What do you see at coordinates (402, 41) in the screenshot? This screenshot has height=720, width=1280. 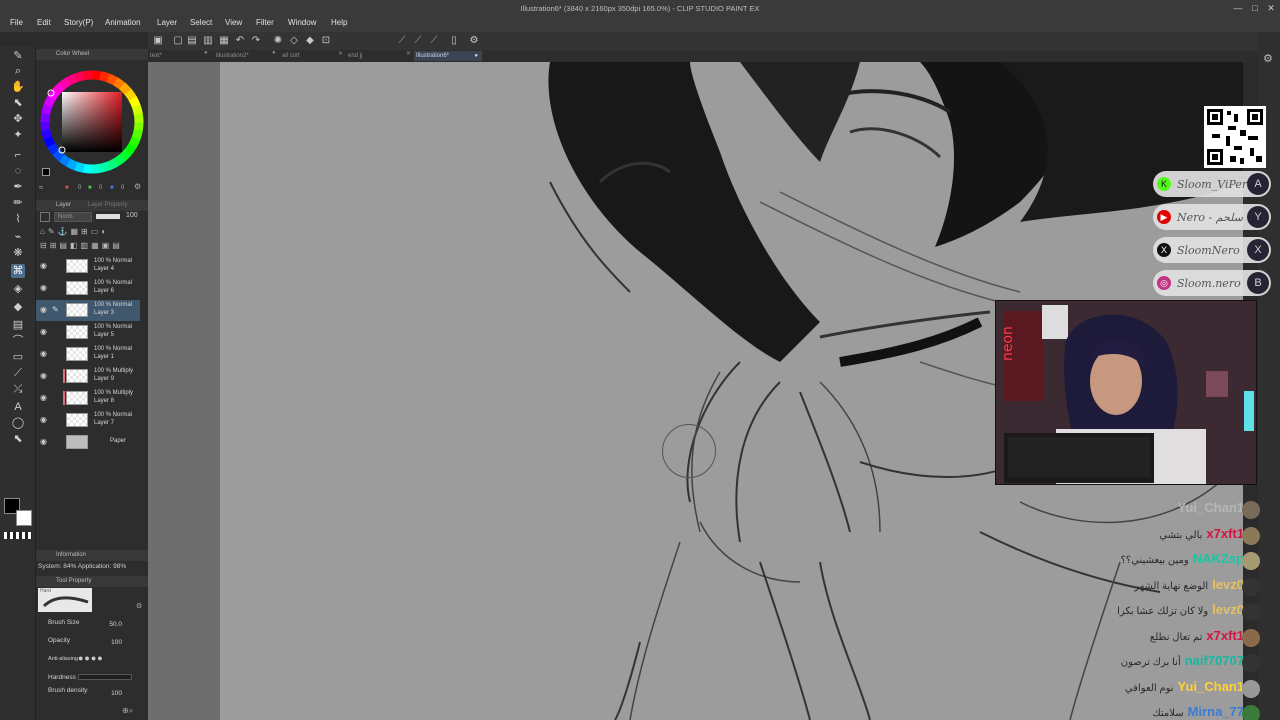 I see `snap-ruler-icon: ⟋` at bounding box center [402, 41].